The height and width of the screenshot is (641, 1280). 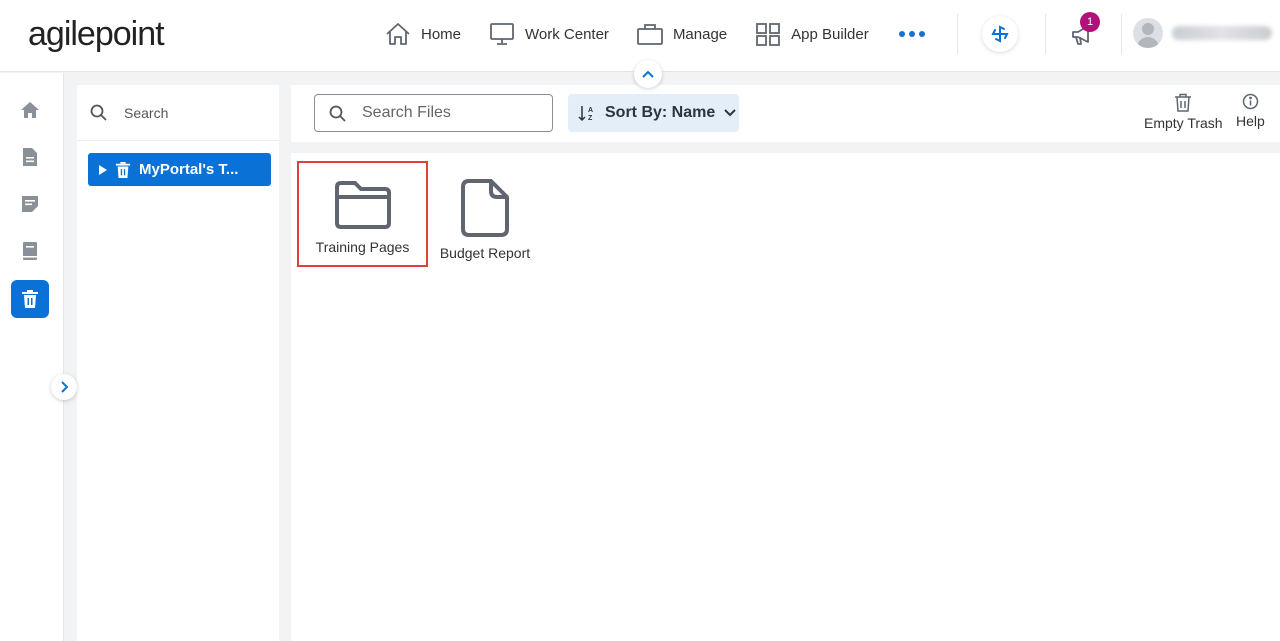 I want to click on rail-trash, so click(x=30, y=299).